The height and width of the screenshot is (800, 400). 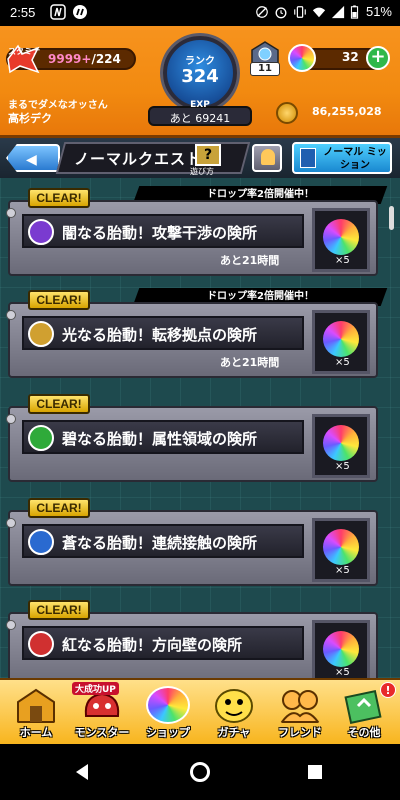 What do you see at coordinates (262, 11) in the screenshot?
I see `sync-icon` at bounding box center [262, 11].